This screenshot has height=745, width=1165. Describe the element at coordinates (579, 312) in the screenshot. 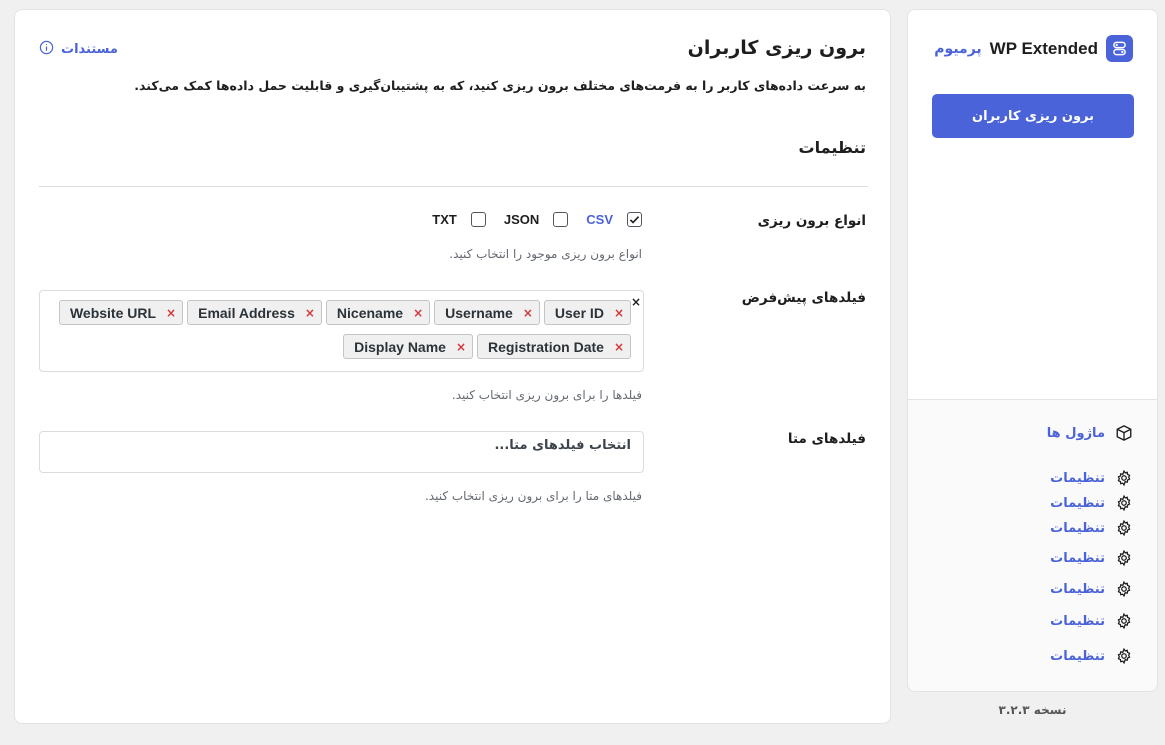

I see `tag-label: User ID` at that location.